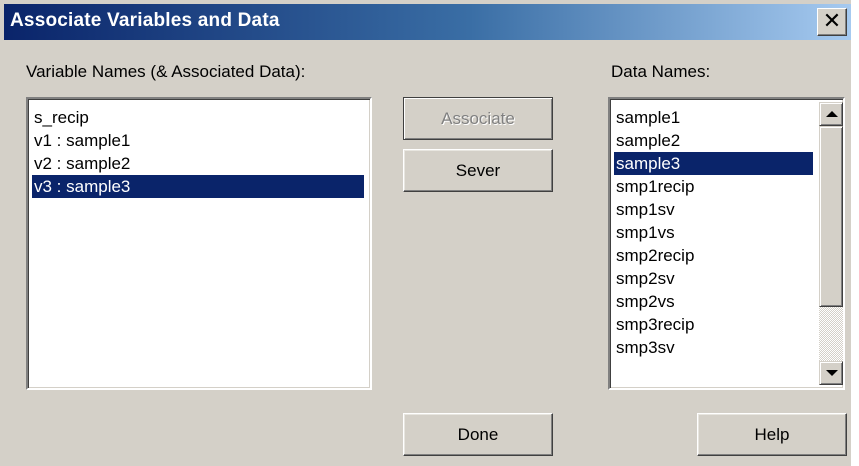 The width and height of the screenshot is (859, 466). Describe the element at coordinates (713, 278) in the screenshot. I see `data-list-item: smp2sv` at that location.